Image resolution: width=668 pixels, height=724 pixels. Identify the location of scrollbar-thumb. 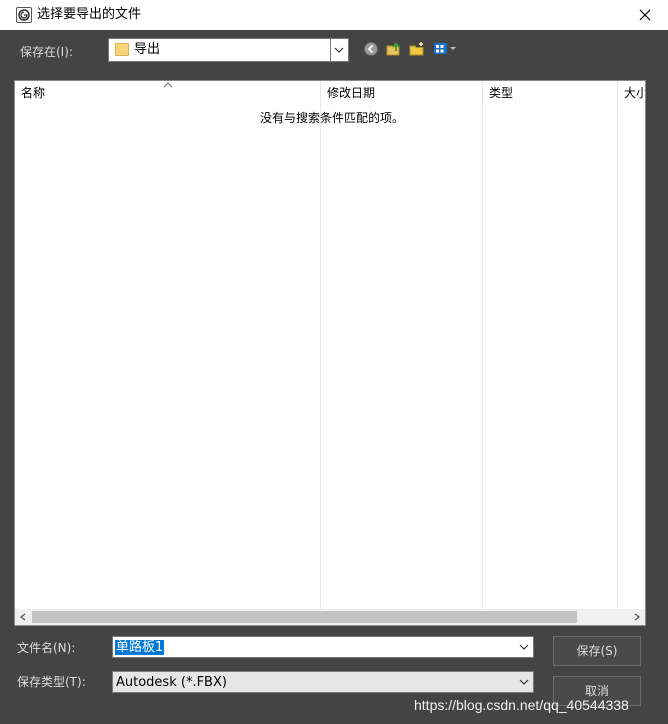
(304, 617).